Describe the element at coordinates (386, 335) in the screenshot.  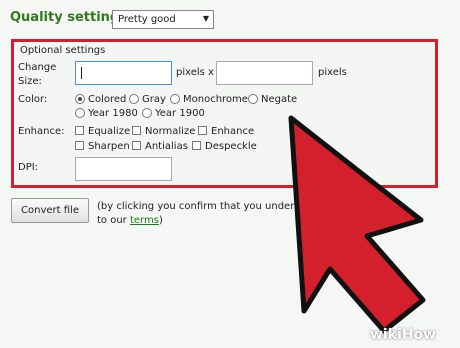
I see `watermark-wiki: wiki` at that location.